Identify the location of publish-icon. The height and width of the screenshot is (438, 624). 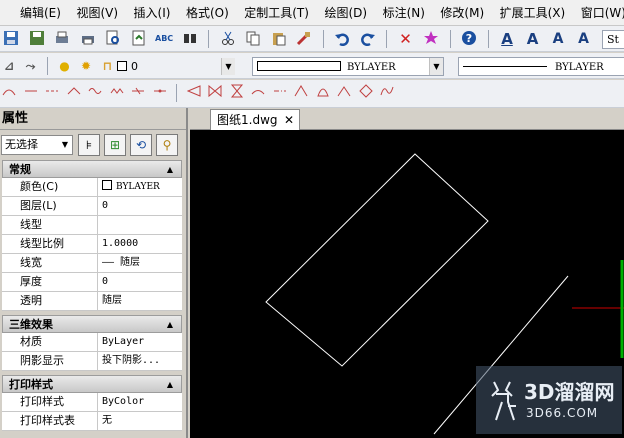
(139, 39).